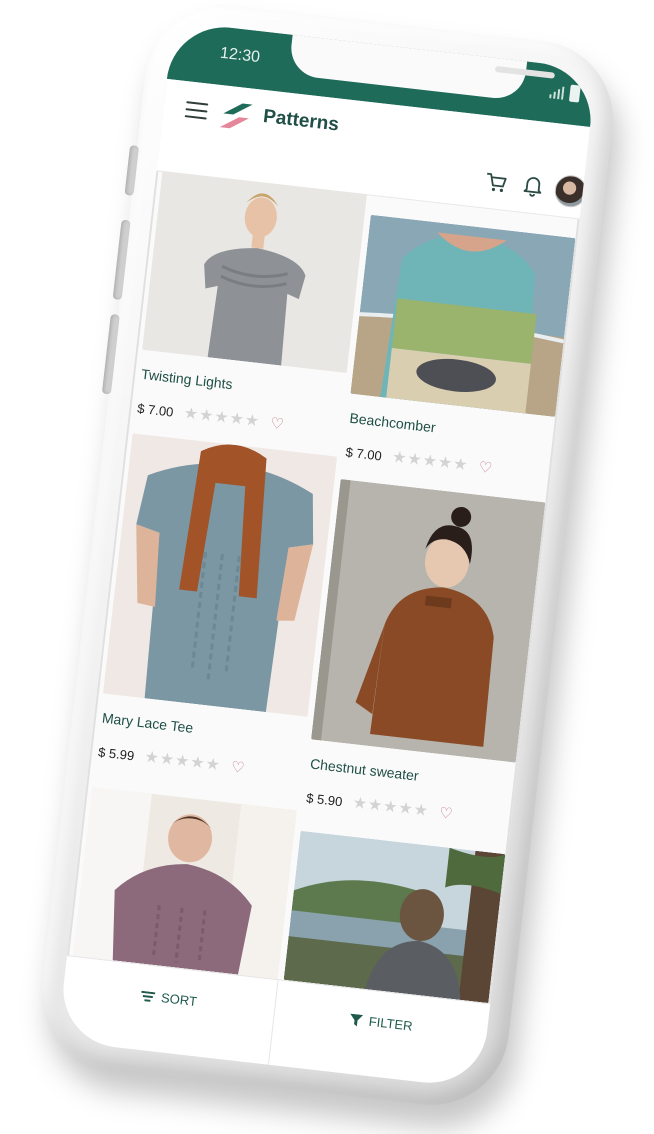  I want to click on product-card: Chestnut sweater $ 5.90 ★★★★★ ♡, so click(425, 653).